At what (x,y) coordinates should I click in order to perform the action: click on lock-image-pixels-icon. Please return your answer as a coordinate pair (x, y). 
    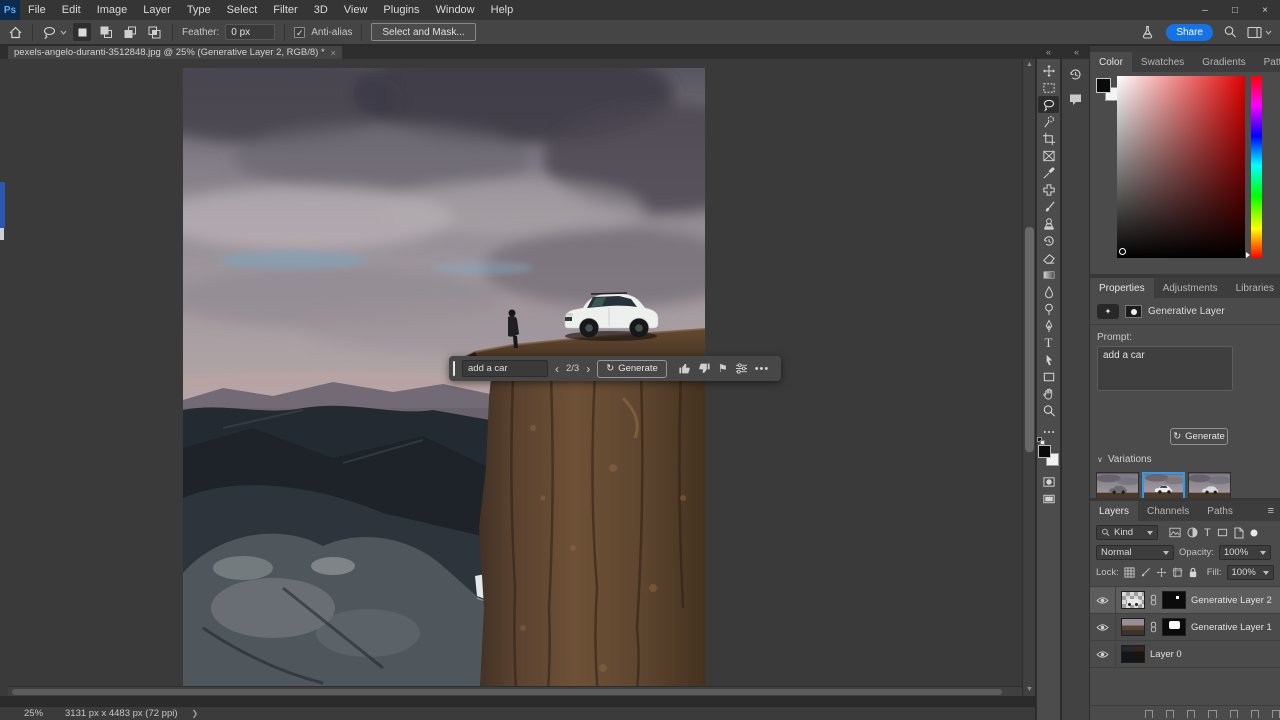
    Looking at the image, I should click on (1145, 572).